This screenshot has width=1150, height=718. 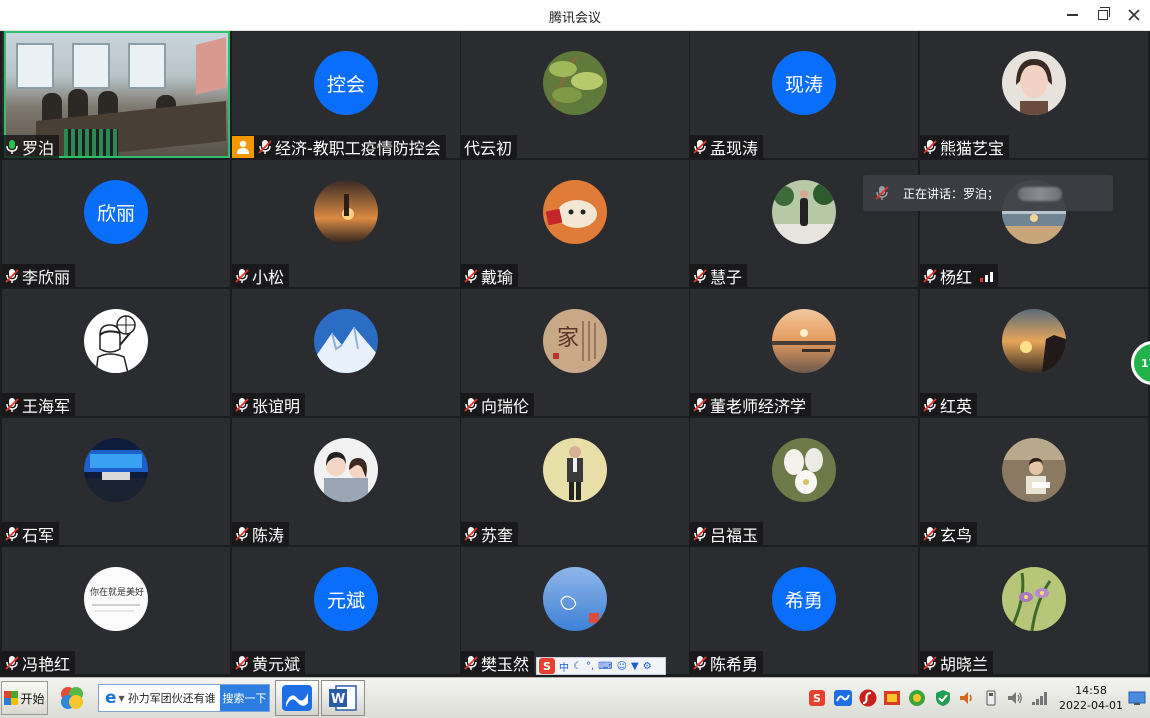 I want to click on close-button, so click(x=1134, y=15).